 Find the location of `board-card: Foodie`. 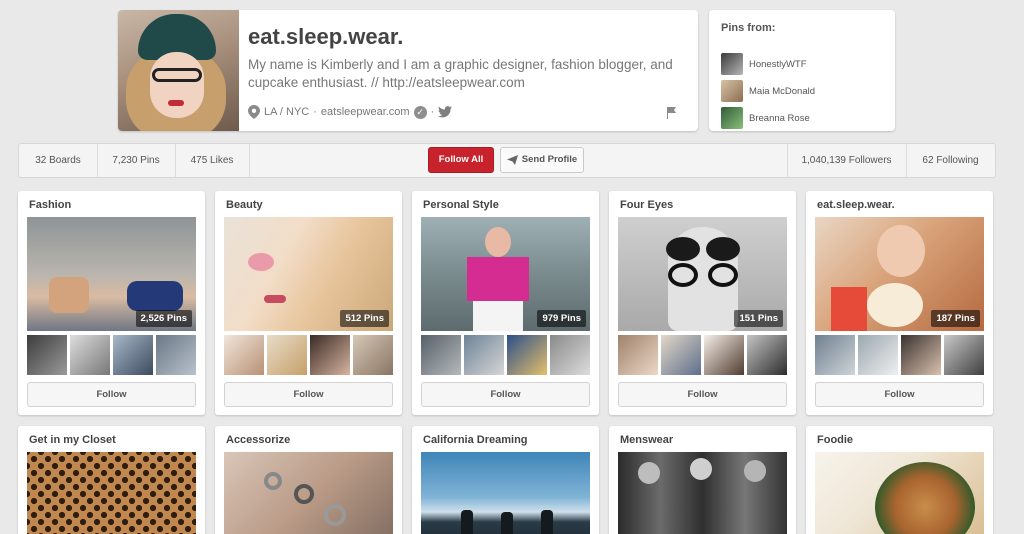

board-card: Foodie is located at coordinates (899, 480).